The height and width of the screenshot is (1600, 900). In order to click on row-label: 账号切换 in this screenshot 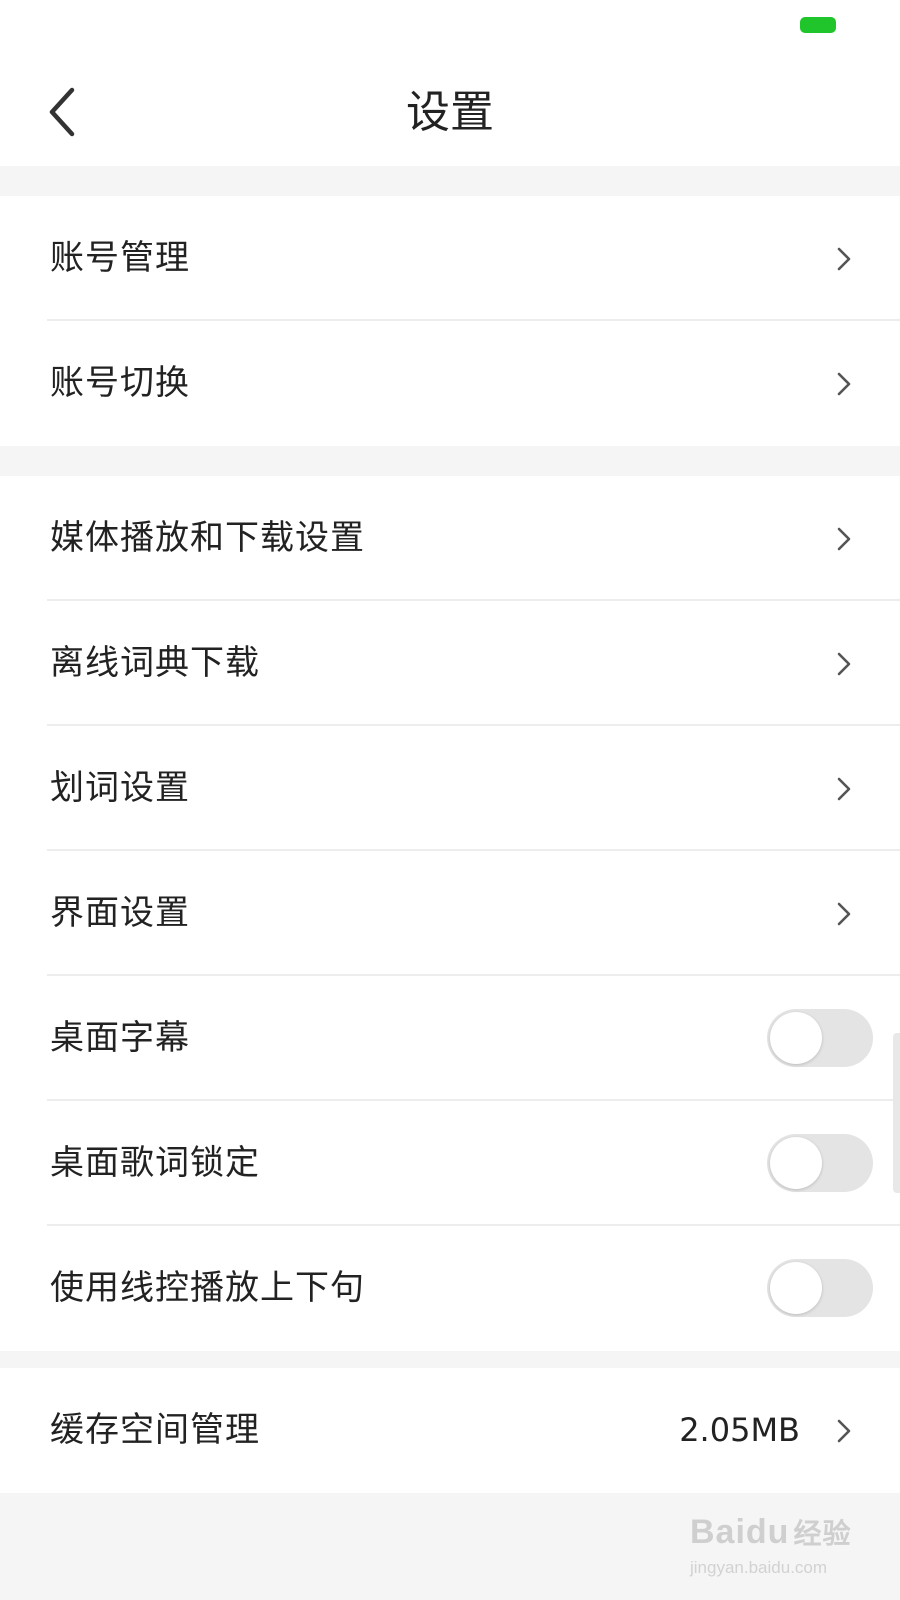, I will do `click(120, 383)`.